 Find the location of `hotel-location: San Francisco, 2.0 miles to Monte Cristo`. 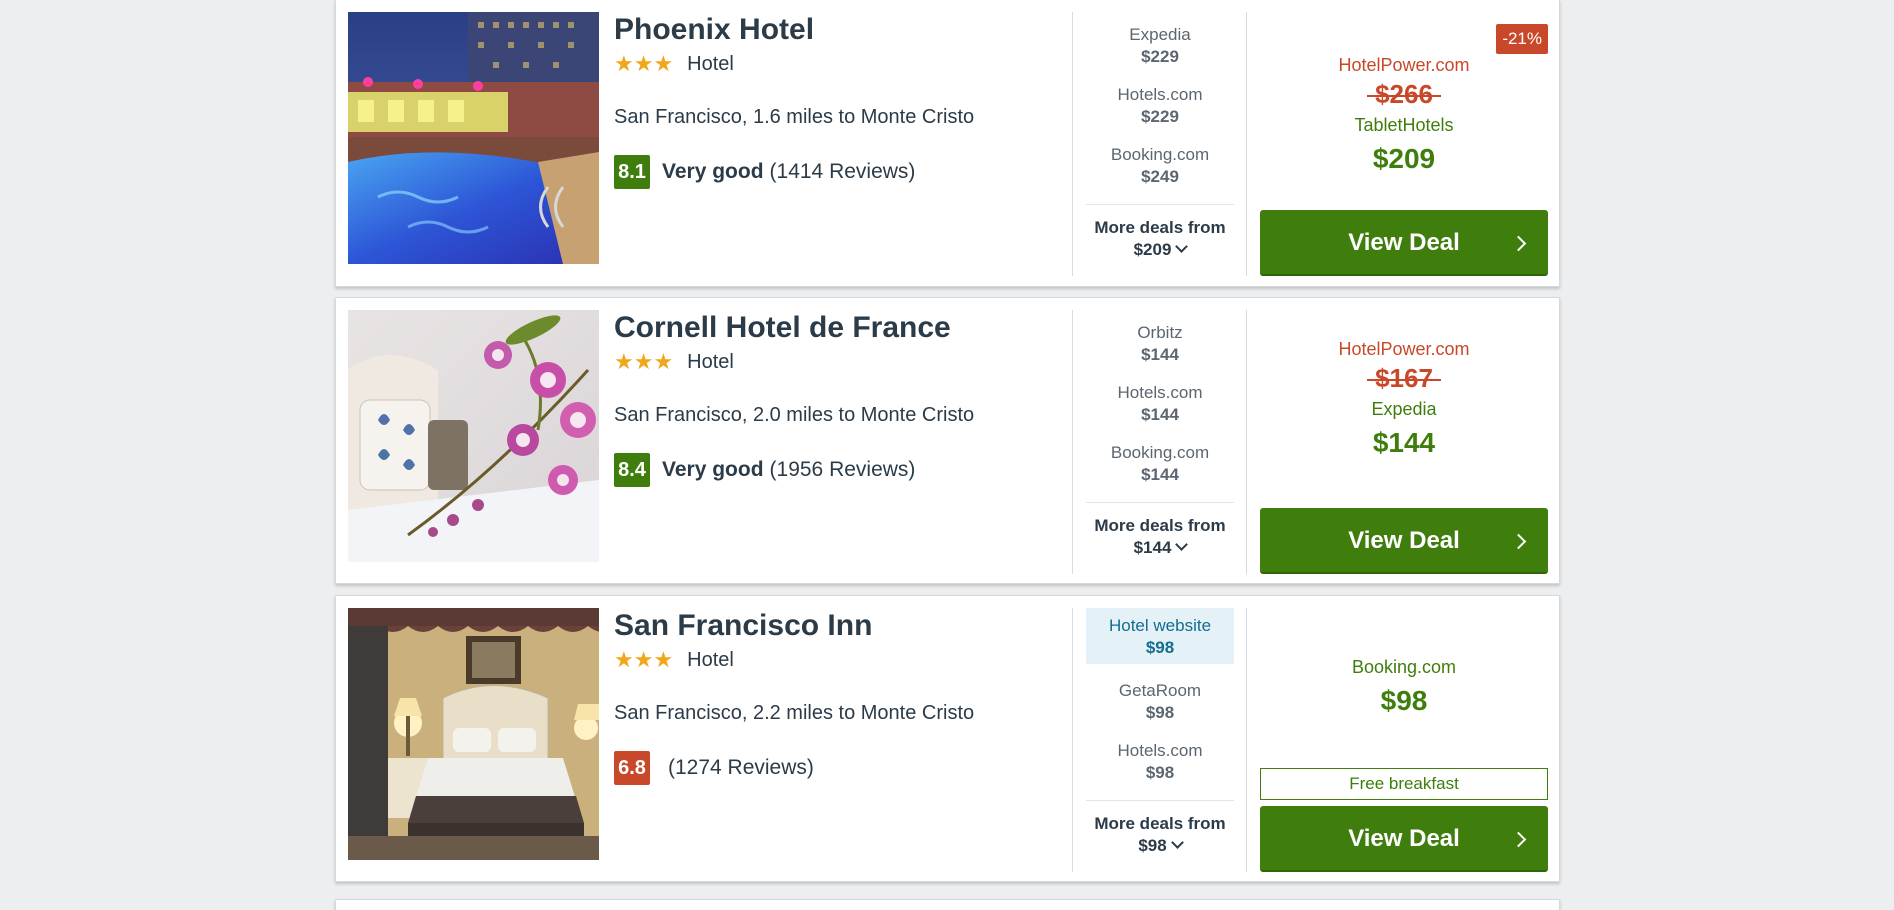

hotel-location: San Francisco, 2.0 miles to Monte Cristo is located at coordinates (794, 415).